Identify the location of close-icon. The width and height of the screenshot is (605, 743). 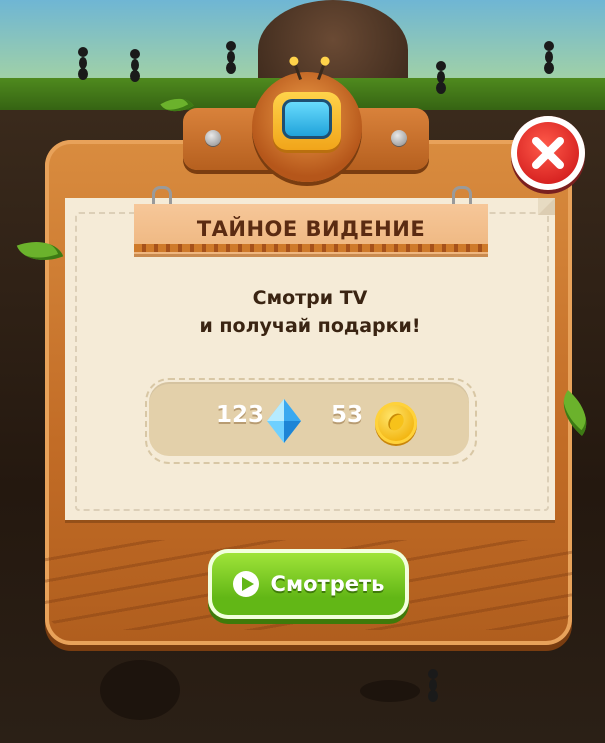
(548, 153).